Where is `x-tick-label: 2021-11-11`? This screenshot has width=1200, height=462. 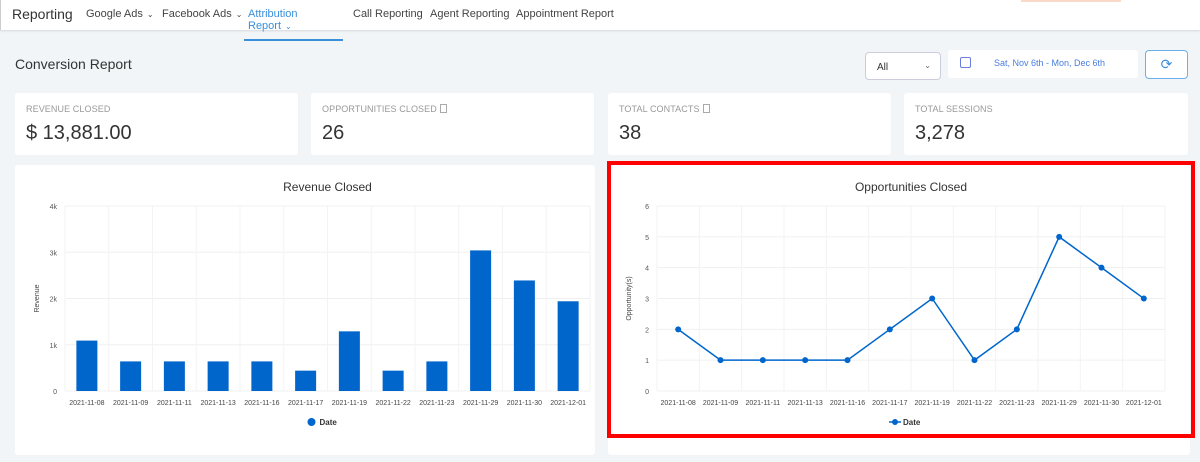 x-tick-label: 2021-11-11 is located at coordinates (174, 403).